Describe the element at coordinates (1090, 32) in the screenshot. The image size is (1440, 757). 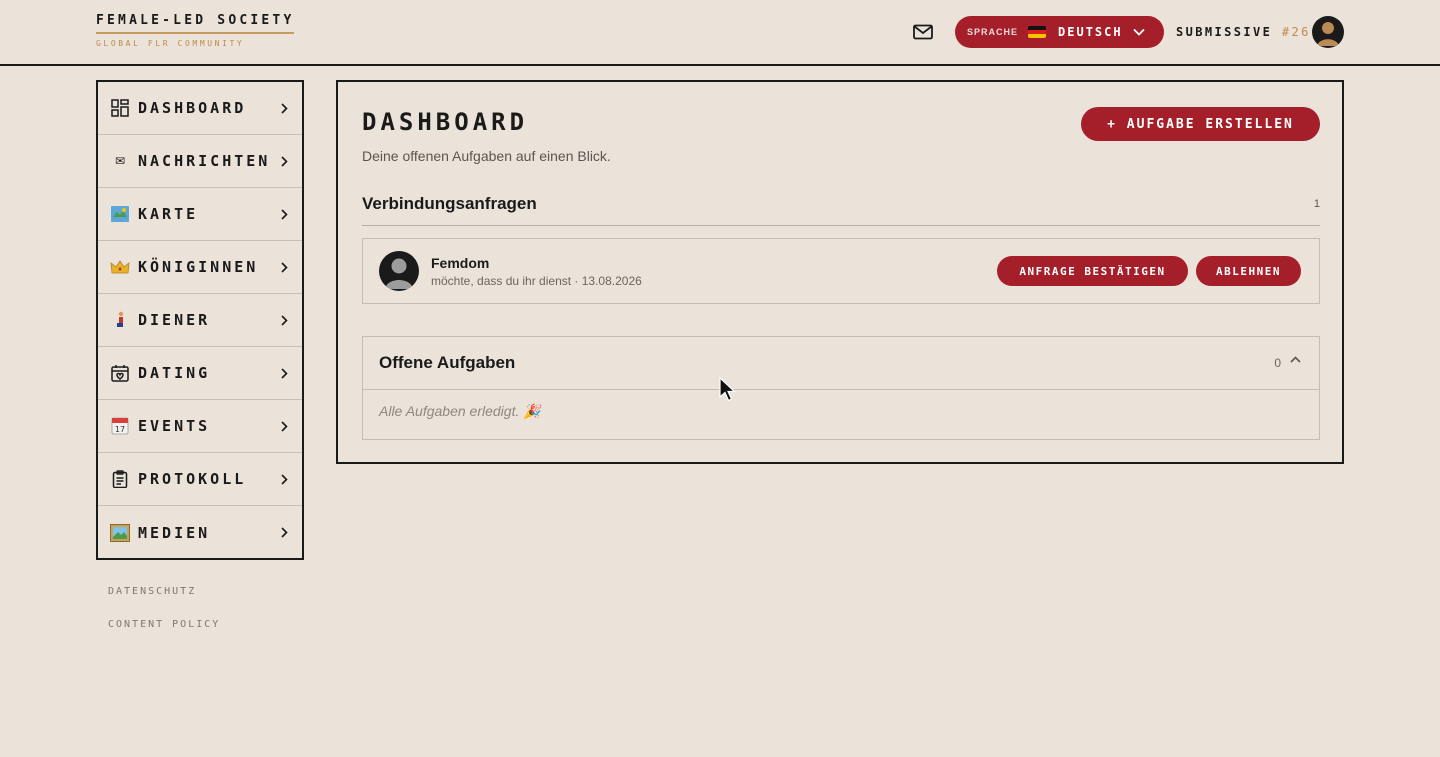
I see `language-value: DEUTSCH` at that location.